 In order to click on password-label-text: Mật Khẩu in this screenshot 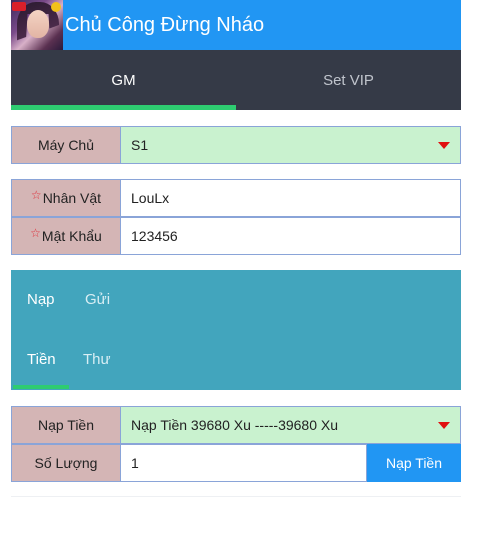, I will do `click(71, 236)`.